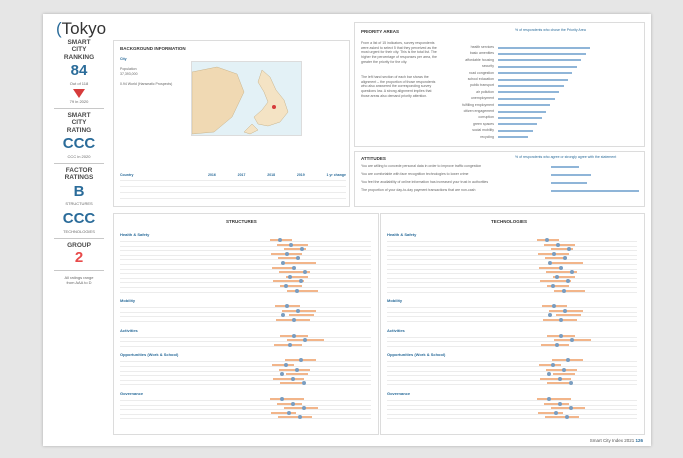 This screenshot has width=683, height=458. I want to click on year-headers: 2016 2017 2018 2019 1 yr change, so click(277, 175).